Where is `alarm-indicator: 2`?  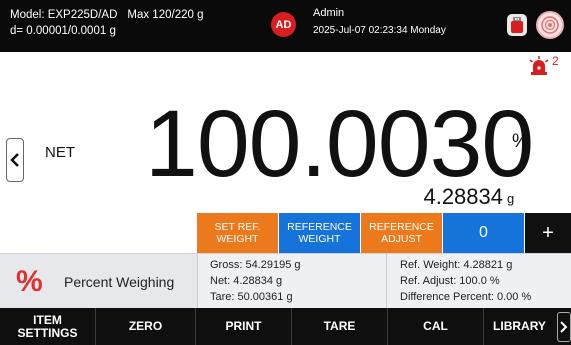 alarm-indicator: 2 is located at coordinates (543, 67).